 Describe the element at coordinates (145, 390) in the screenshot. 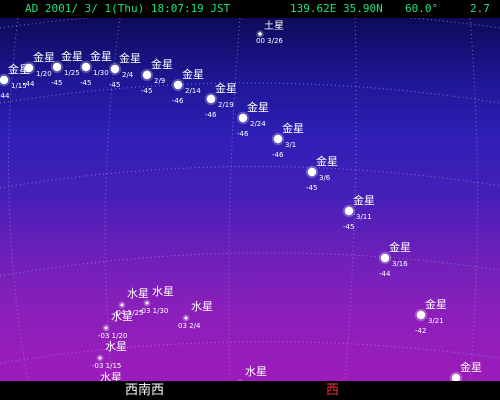

I see `direction-label-west-southwest: 西南西` at that location.